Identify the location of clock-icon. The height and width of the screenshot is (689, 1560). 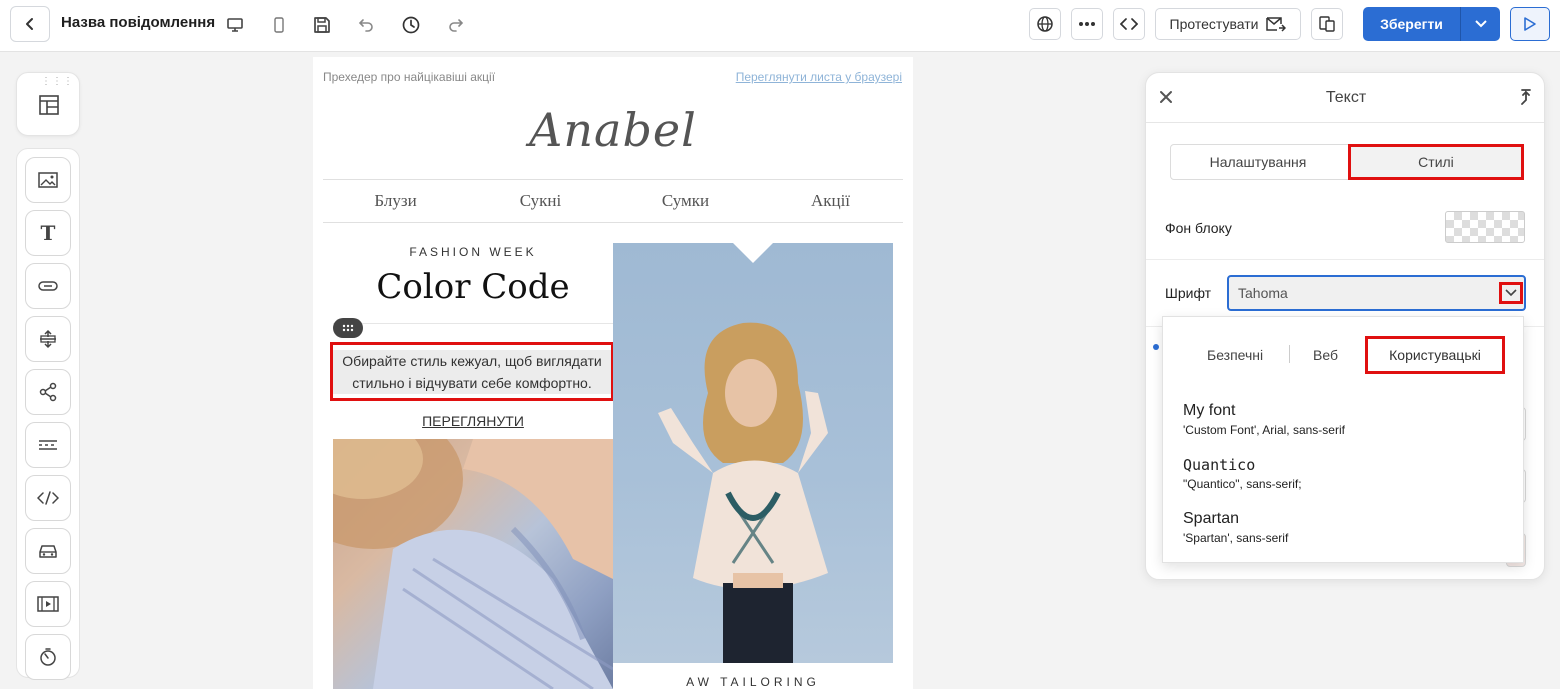
(411, 25).